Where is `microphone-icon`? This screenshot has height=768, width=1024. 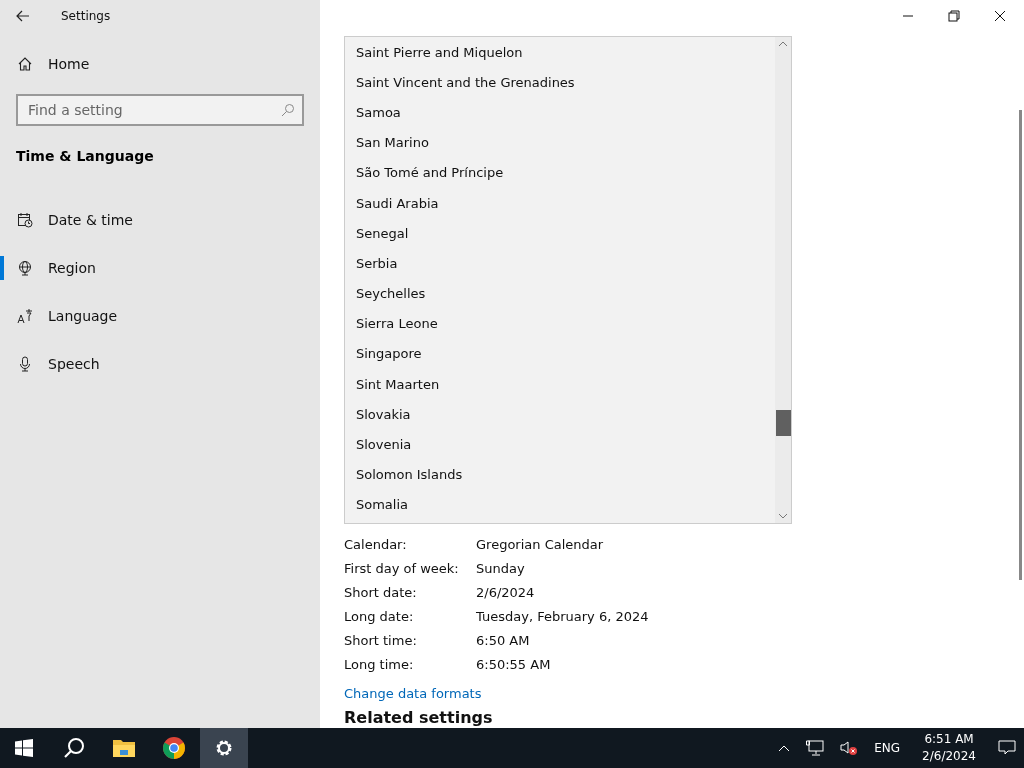 microphone-icon is located at coordinates (25, 364).